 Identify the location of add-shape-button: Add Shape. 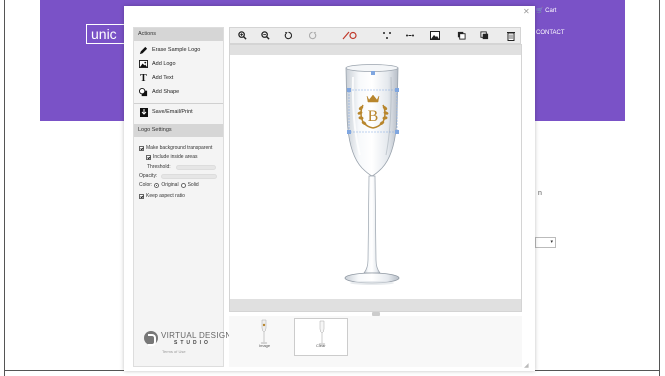
(159, 92).